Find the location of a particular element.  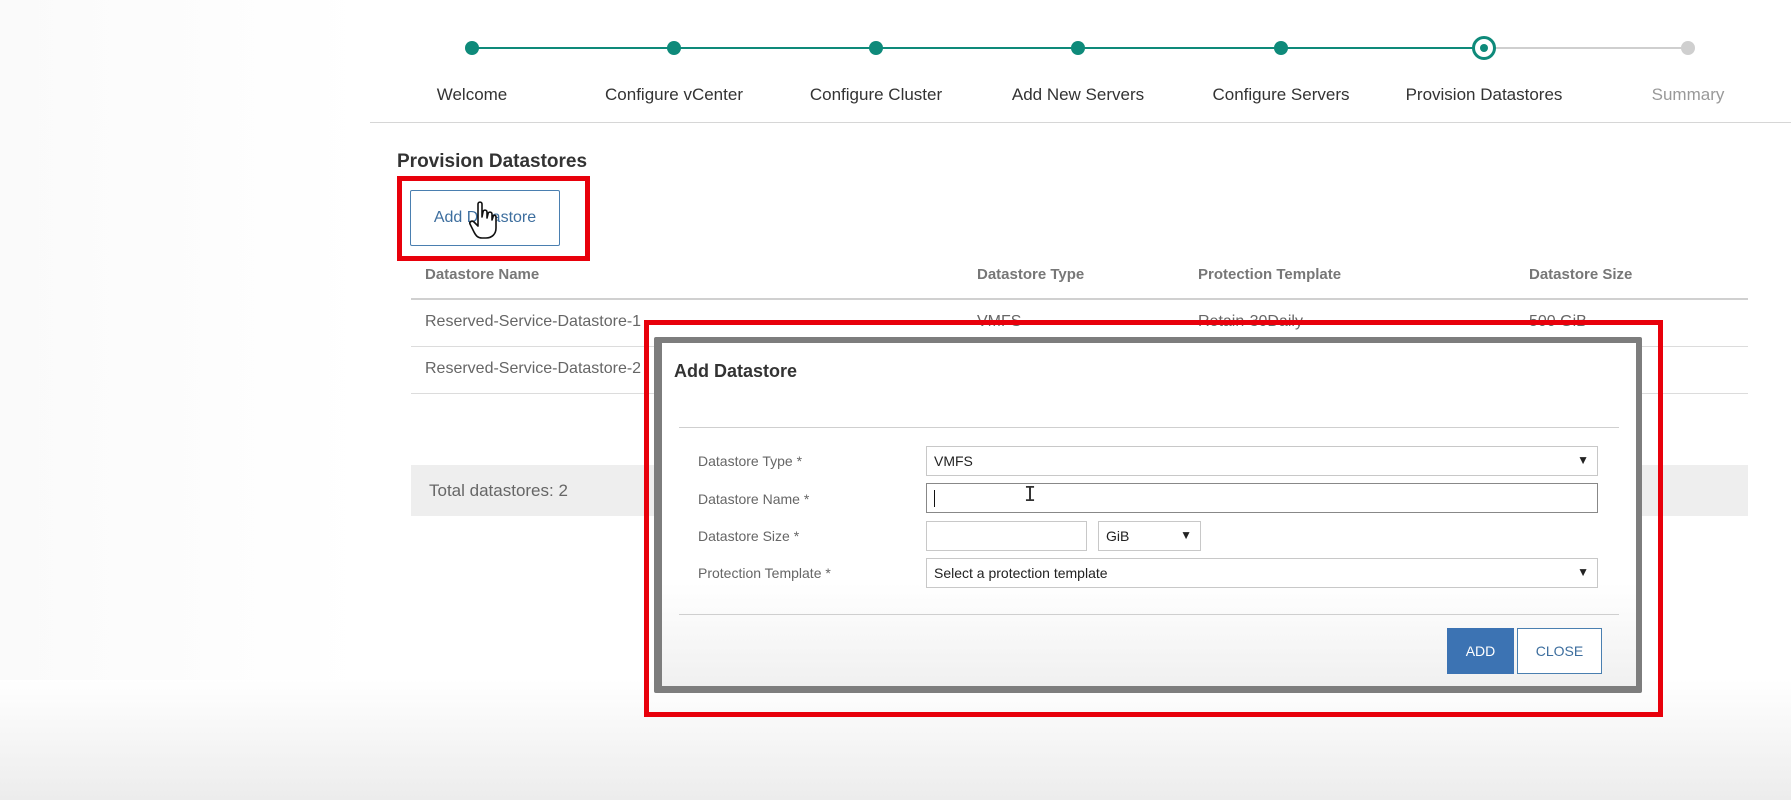

step-label-configure-vcenter: Configure vCenter is located at coordinates (674, 95).